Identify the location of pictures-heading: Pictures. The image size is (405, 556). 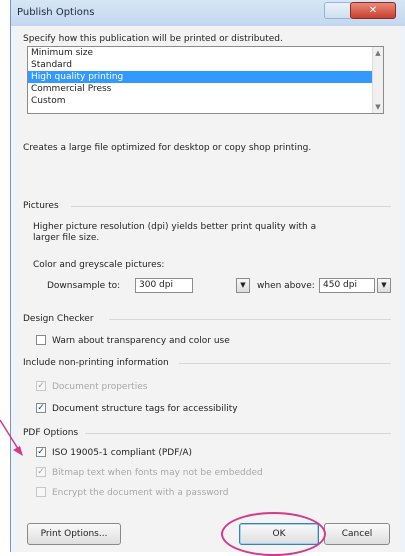
(41, 206).